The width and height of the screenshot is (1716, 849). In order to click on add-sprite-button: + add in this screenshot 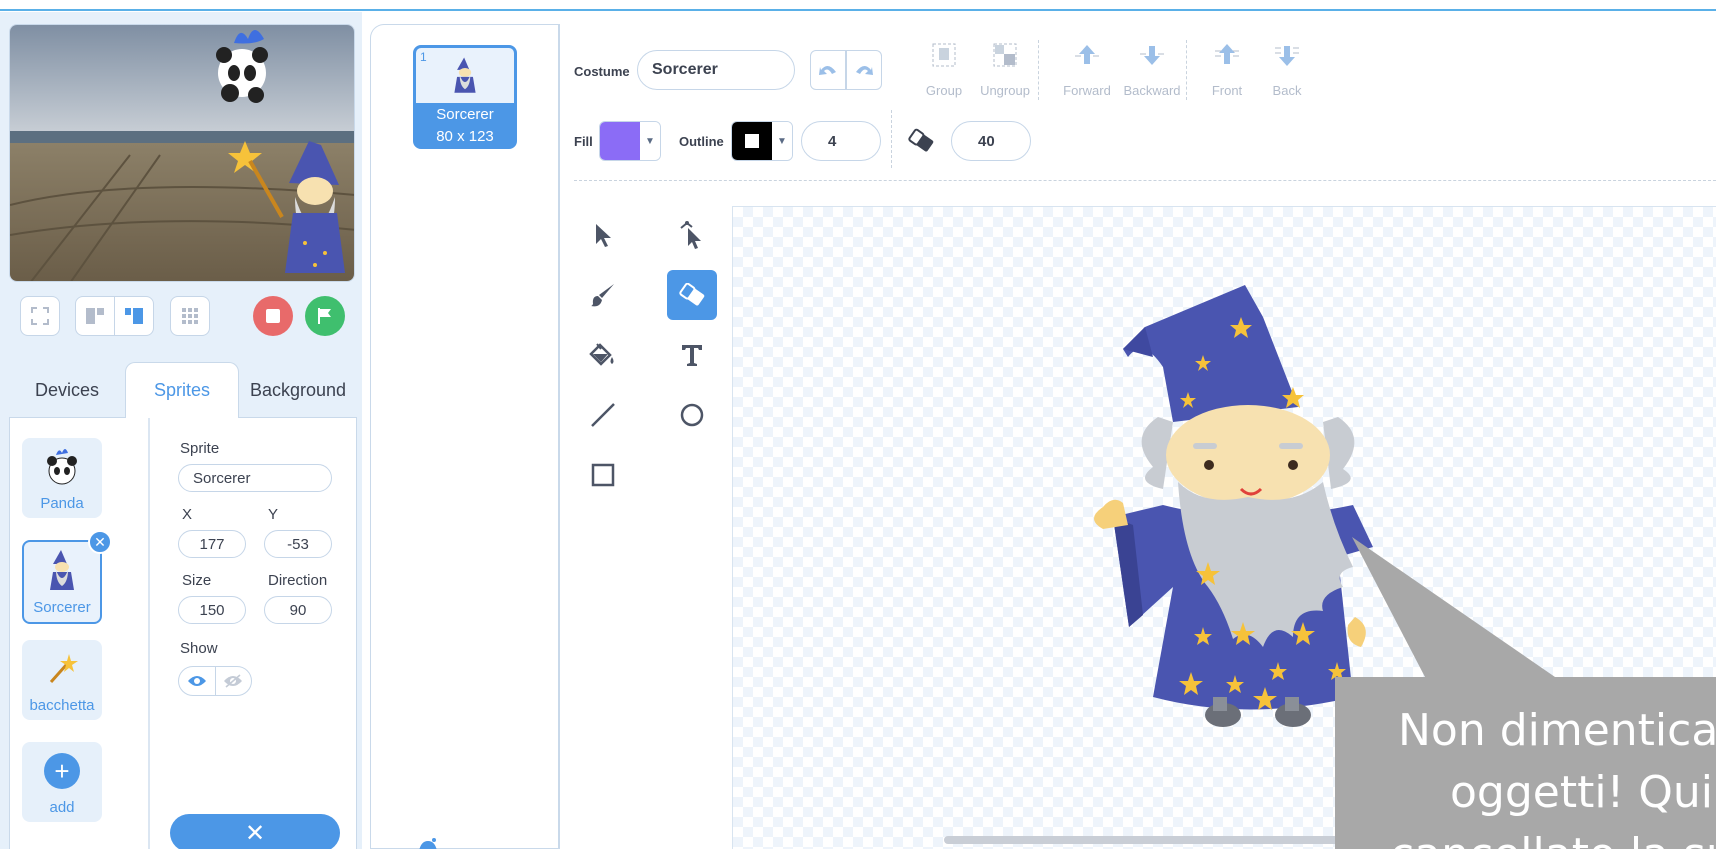, I will do `click(62, 782)`.